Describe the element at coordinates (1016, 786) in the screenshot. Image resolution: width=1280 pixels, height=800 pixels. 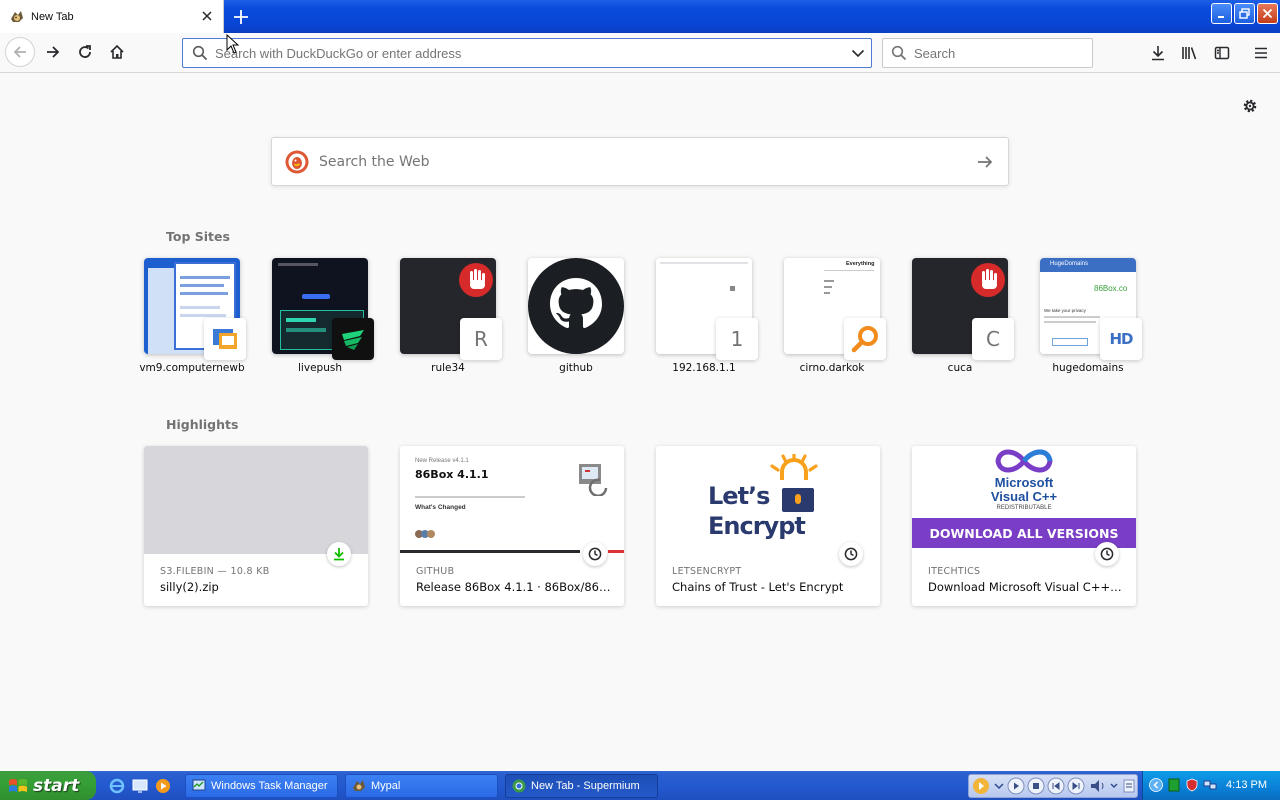
I see `play-icon` at that location.